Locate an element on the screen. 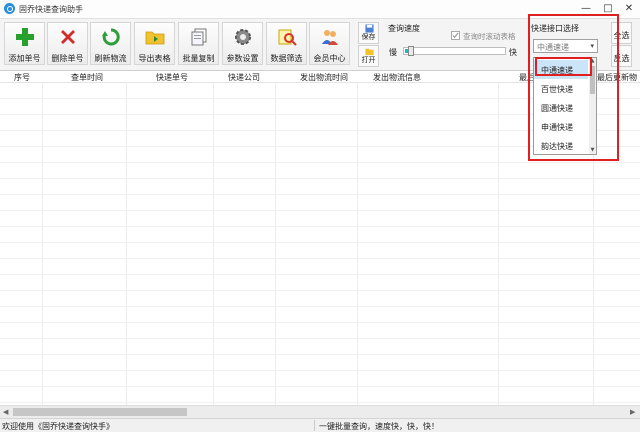 The width and height of the screenshot is (640, 432). save-button: 保存 is located at coordinates (368, 33).